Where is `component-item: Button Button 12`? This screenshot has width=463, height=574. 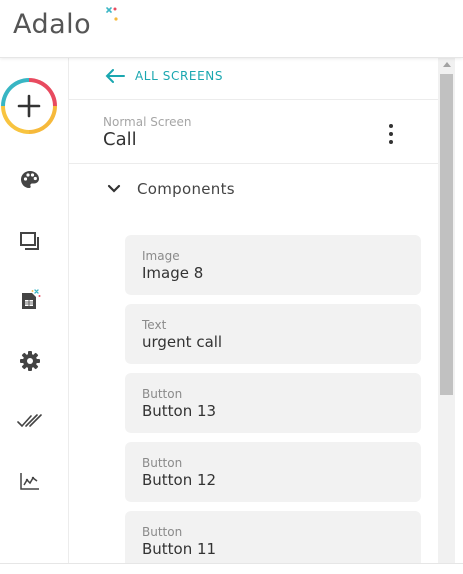
component-item: Button Button 12 is located at coordinates (273, 472).